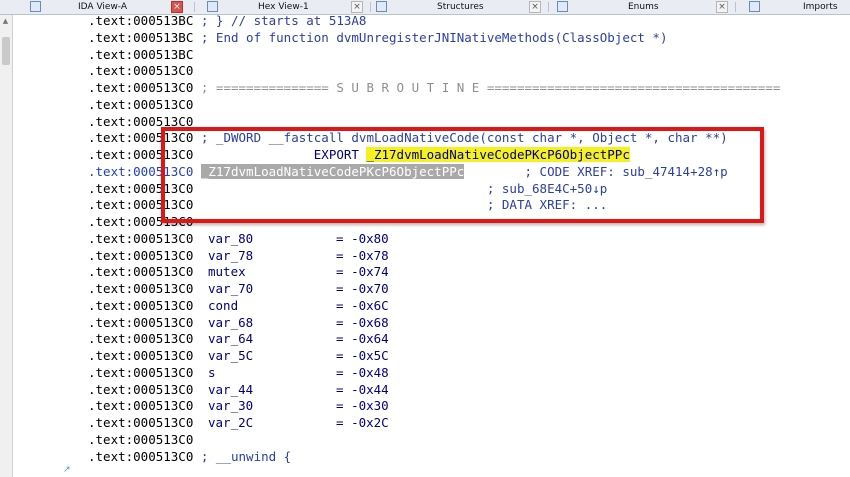 The width and height of the screenshot is (850, 477). Describe the element at coordinates (370, 339) in the screenshot. I see `offset-value: -0x64` at that location.